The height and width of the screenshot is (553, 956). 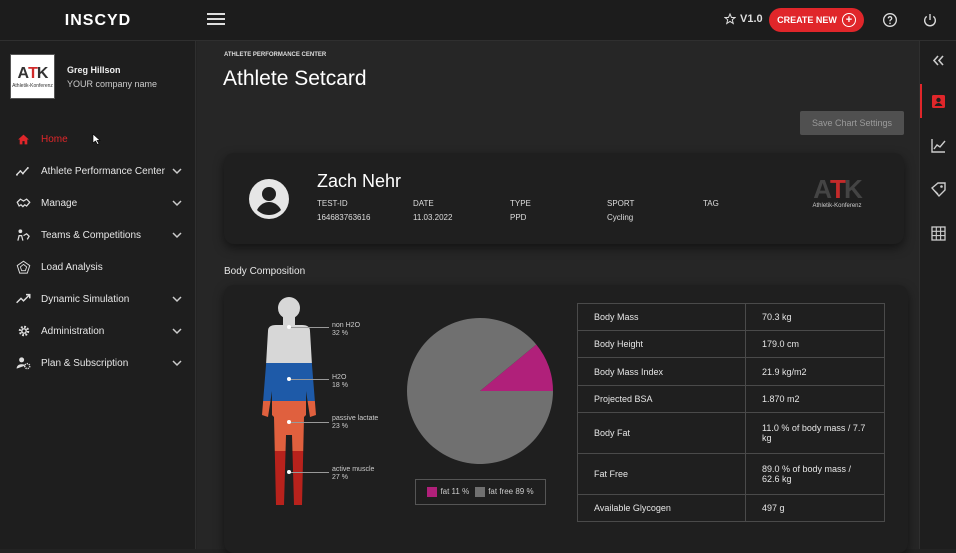 What do you see at coordinates (661, 399) in the screenshot?
I see `table-cell-label: Projected BSA` at bounding box center [661, 399].